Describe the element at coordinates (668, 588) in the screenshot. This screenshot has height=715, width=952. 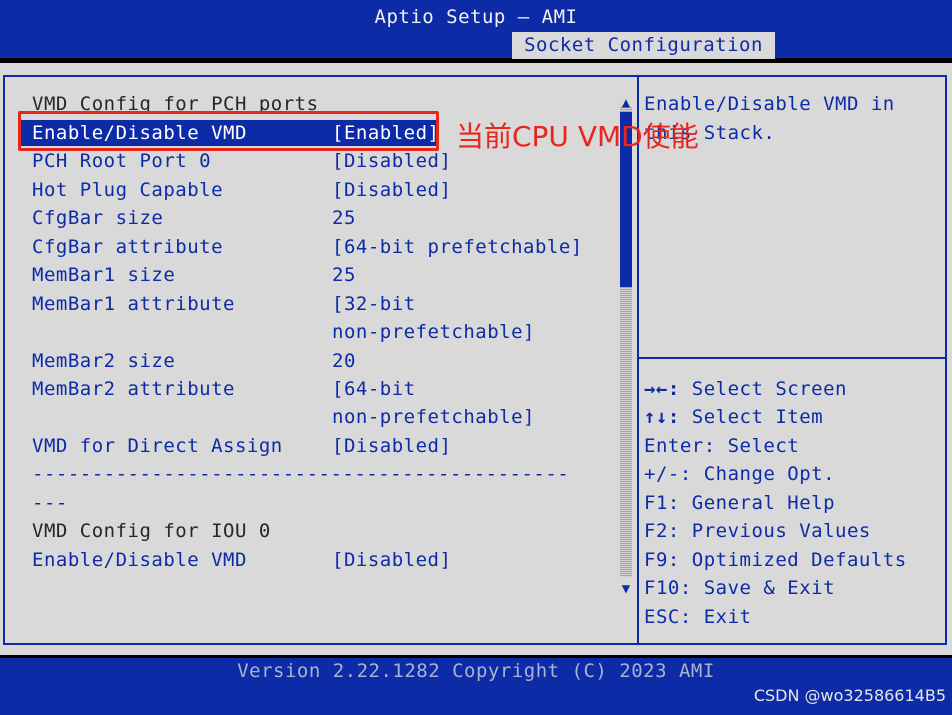
I see `key-name: F10:` at that location.